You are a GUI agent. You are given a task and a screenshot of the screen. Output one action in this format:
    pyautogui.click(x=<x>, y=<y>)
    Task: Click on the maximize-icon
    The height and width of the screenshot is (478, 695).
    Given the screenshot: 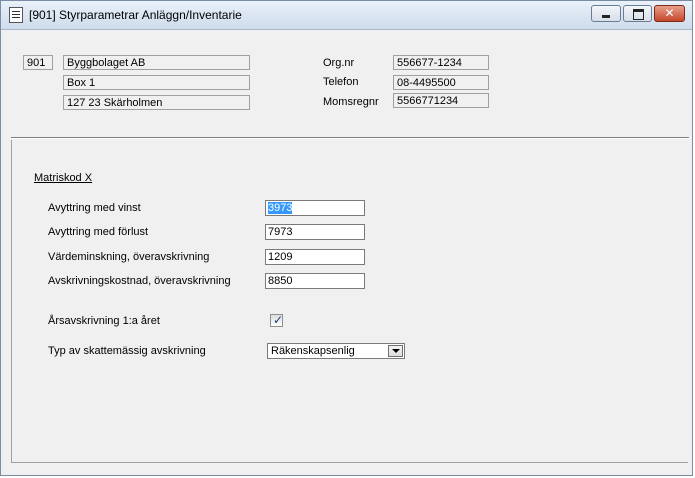 What is the action you would take?
    pyautogui.click(x=638, y=14)
    